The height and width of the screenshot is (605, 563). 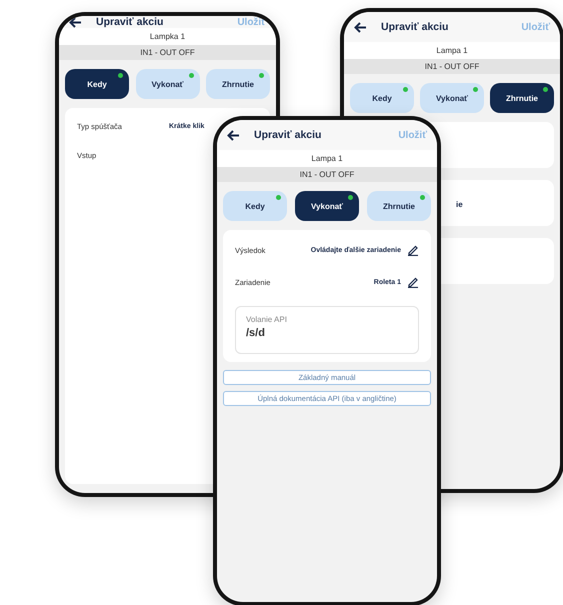 I want to click on device-name: Lampka 1, so click(x=167, y=36).